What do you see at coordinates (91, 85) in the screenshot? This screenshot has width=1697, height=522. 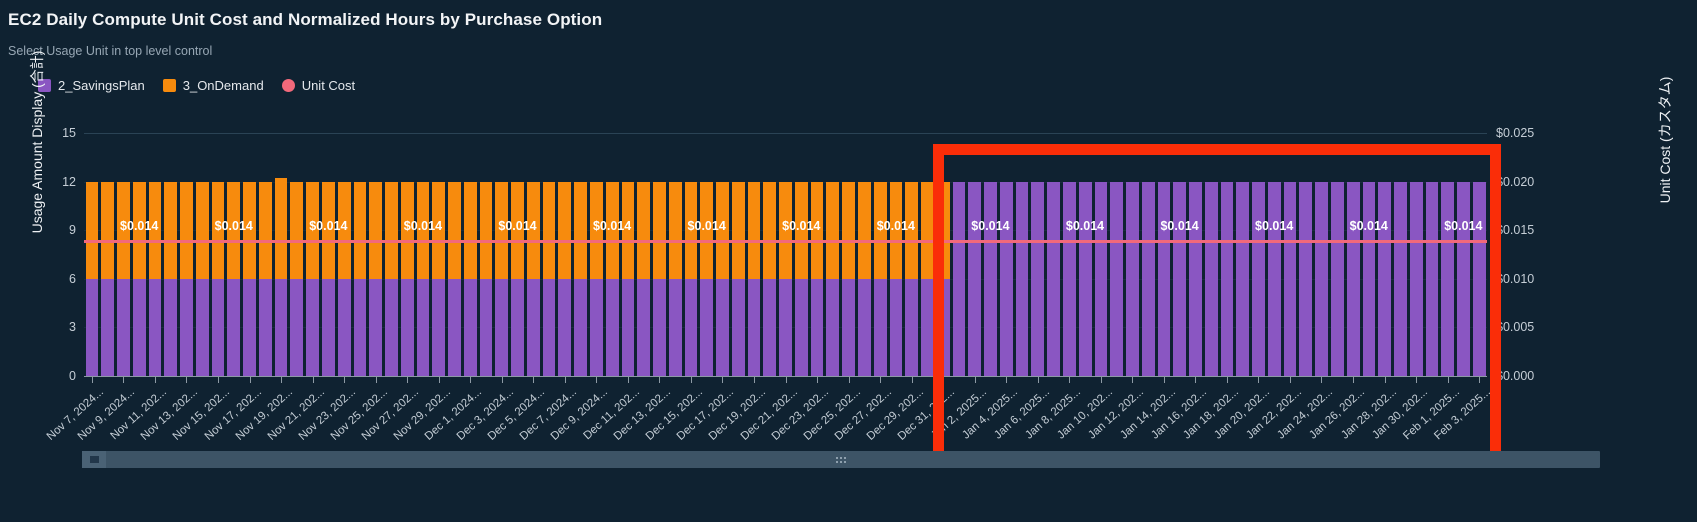 I see `legend-item-2-savingsplan: 2_SavingsPlan` at bounding box center [91, 85].